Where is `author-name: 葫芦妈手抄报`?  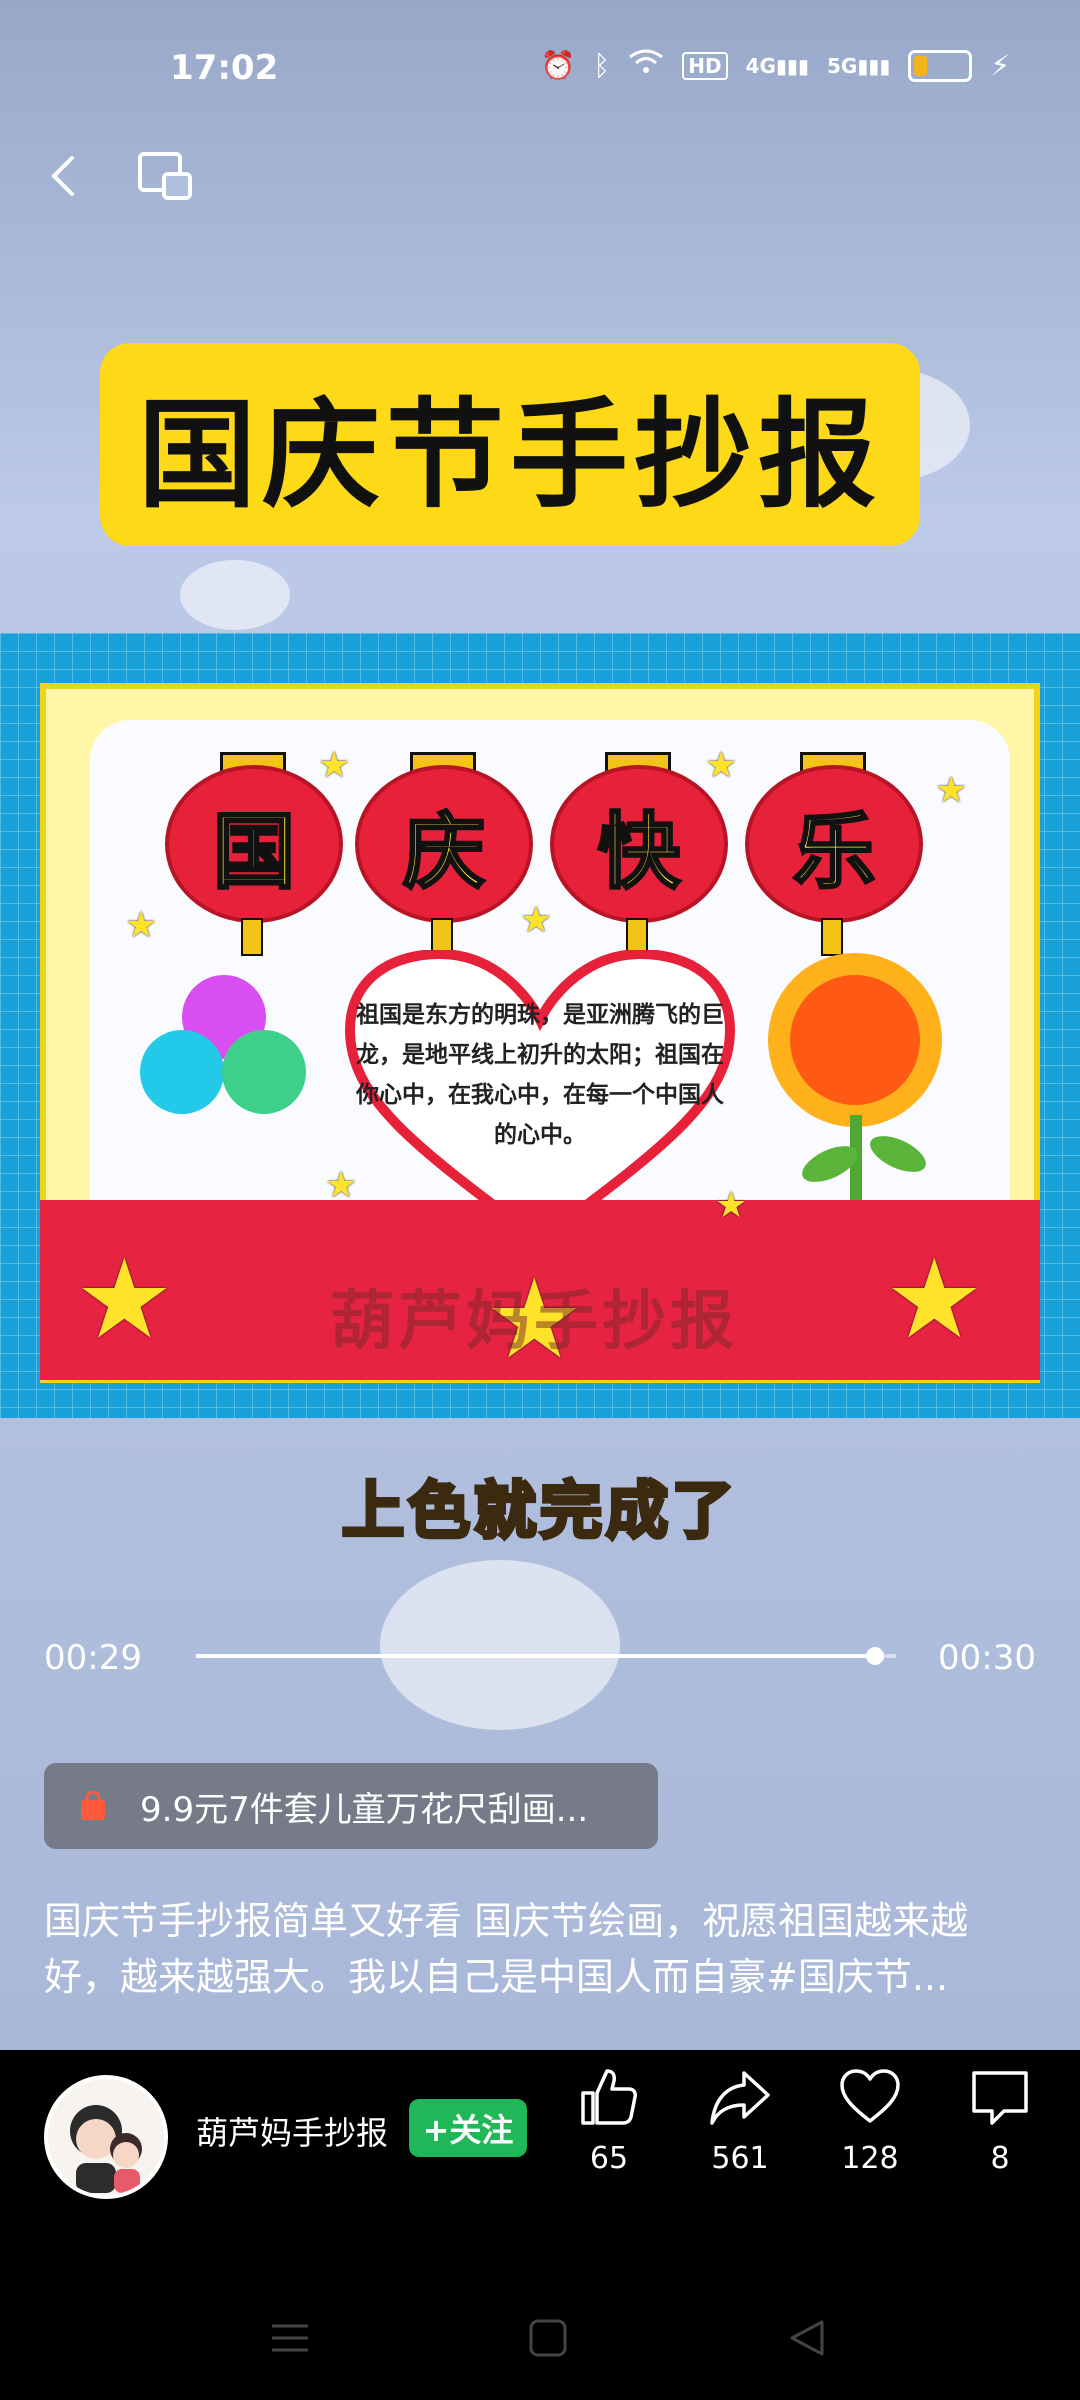 author-name: 葫芦妈手抄报 is located at coordinates (292, 2131).